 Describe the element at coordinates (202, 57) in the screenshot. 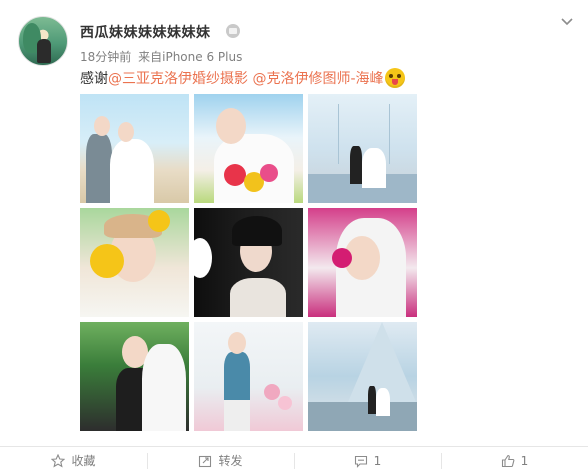

I see `post-source: iPhone 6 Plus` at that location.